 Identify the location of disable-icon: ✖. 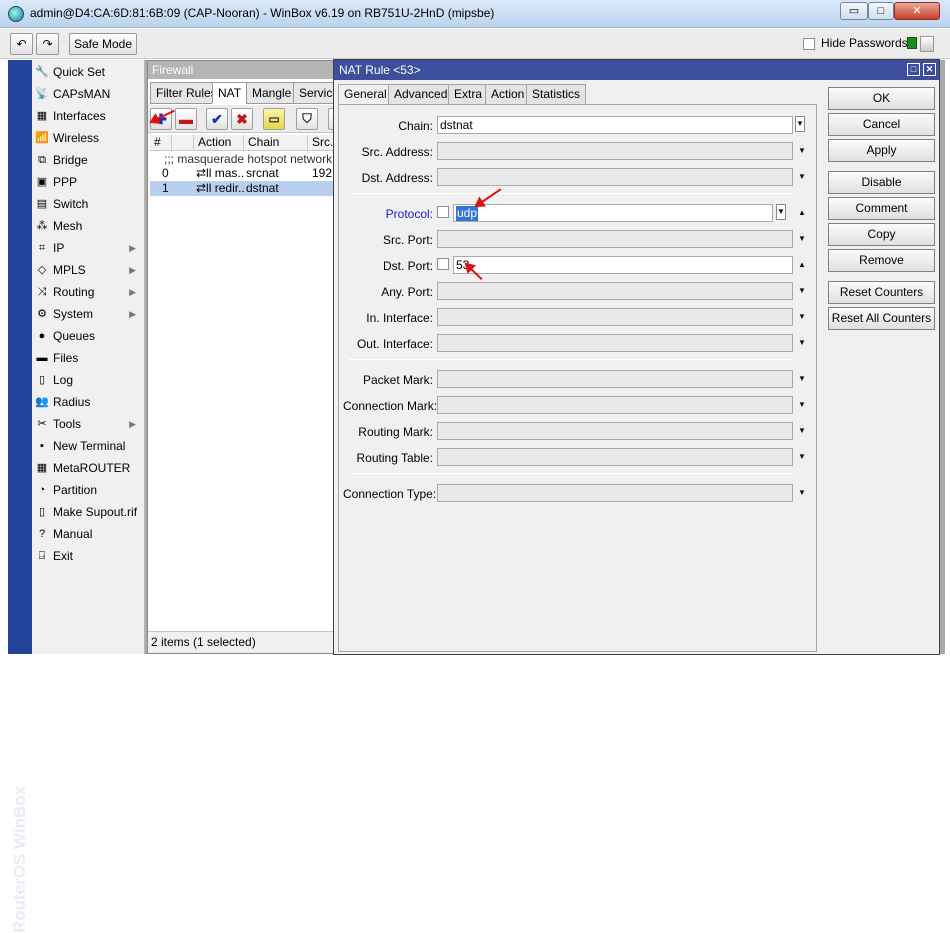
(242, 119).